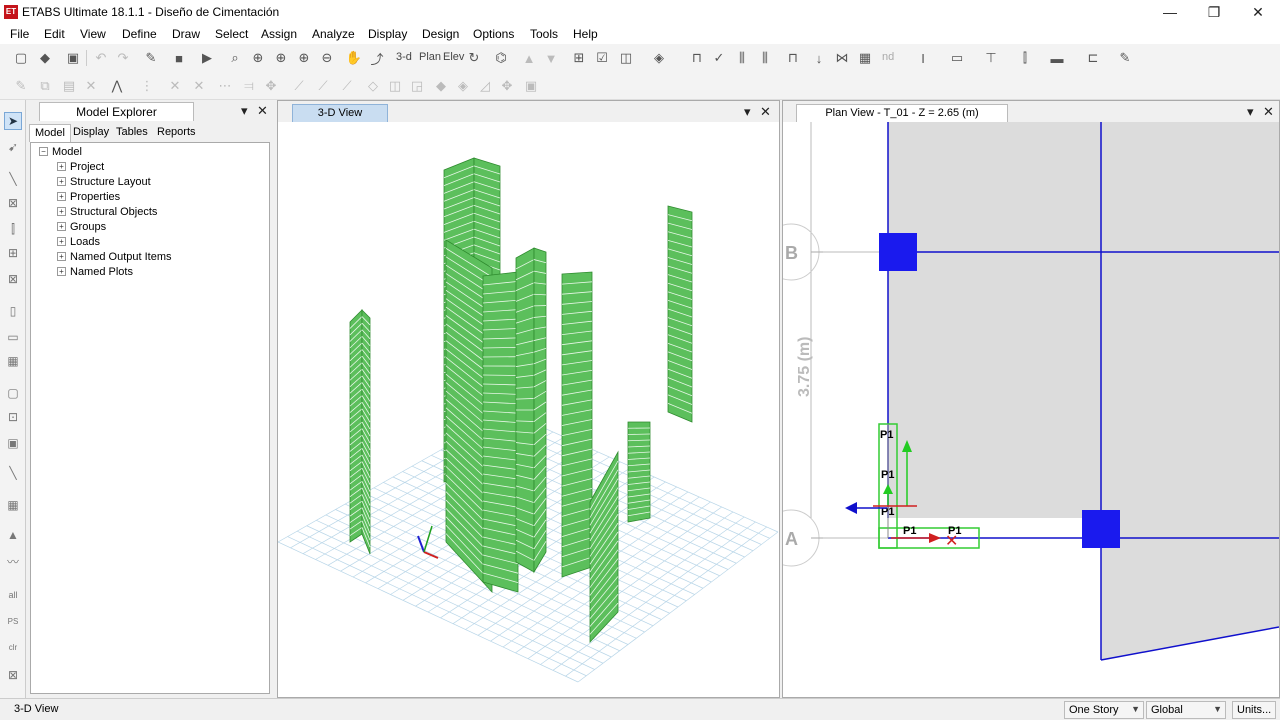 The image size is (1280, 720). Describe the element at coordinates (13, 361) in the screenshot. I see `draw-wall-icon: ▦` at that location.